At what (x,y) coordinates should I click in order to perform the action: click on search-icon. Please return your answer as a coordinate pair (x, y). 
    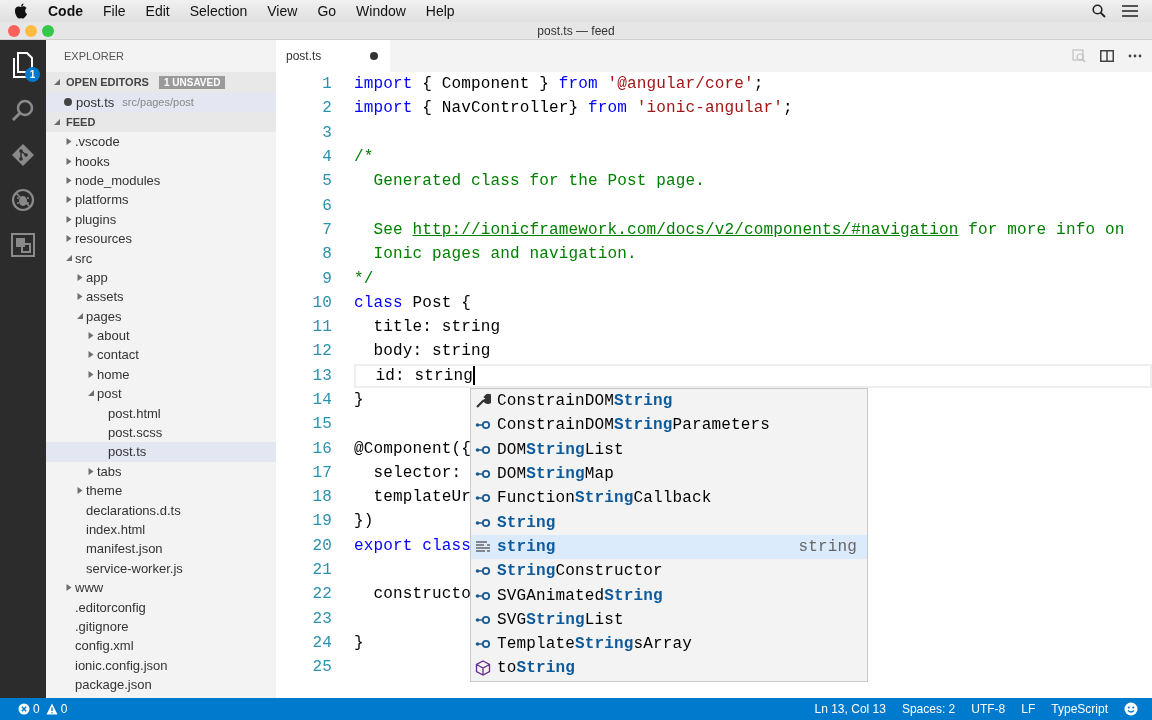
    Looking at the image, I should click on (1099, 11).